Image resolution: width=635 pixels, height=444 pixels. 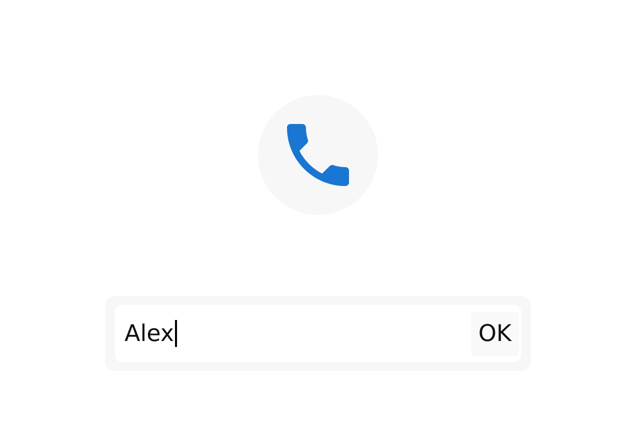 What do you see at coordinates (494, 334) in the screenshot?
I see `ok-button: OK` at bounding box center [494, 334].